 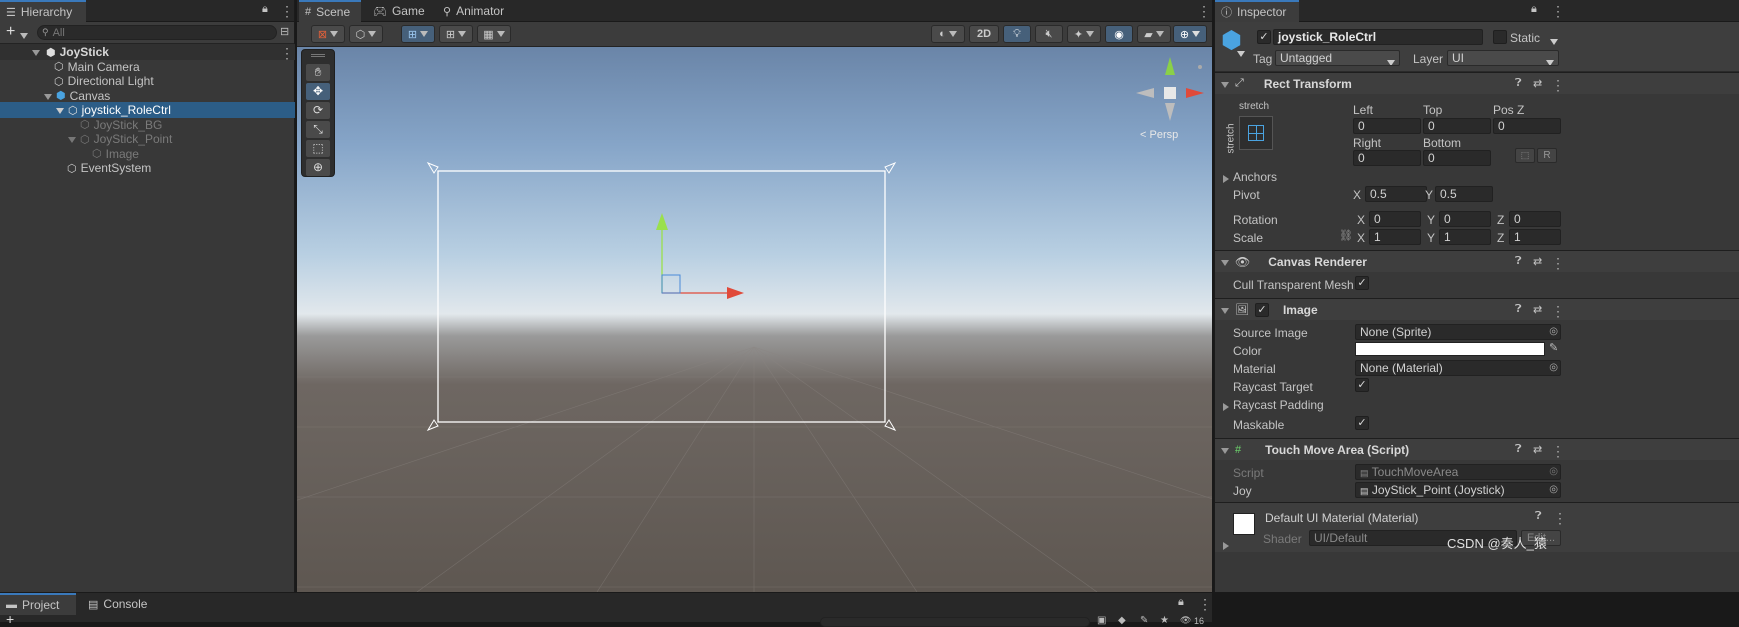 I want to click on joy-field: ▤ JoyStick_Point (Joystick) ◎, so click(x=1458, y=490).